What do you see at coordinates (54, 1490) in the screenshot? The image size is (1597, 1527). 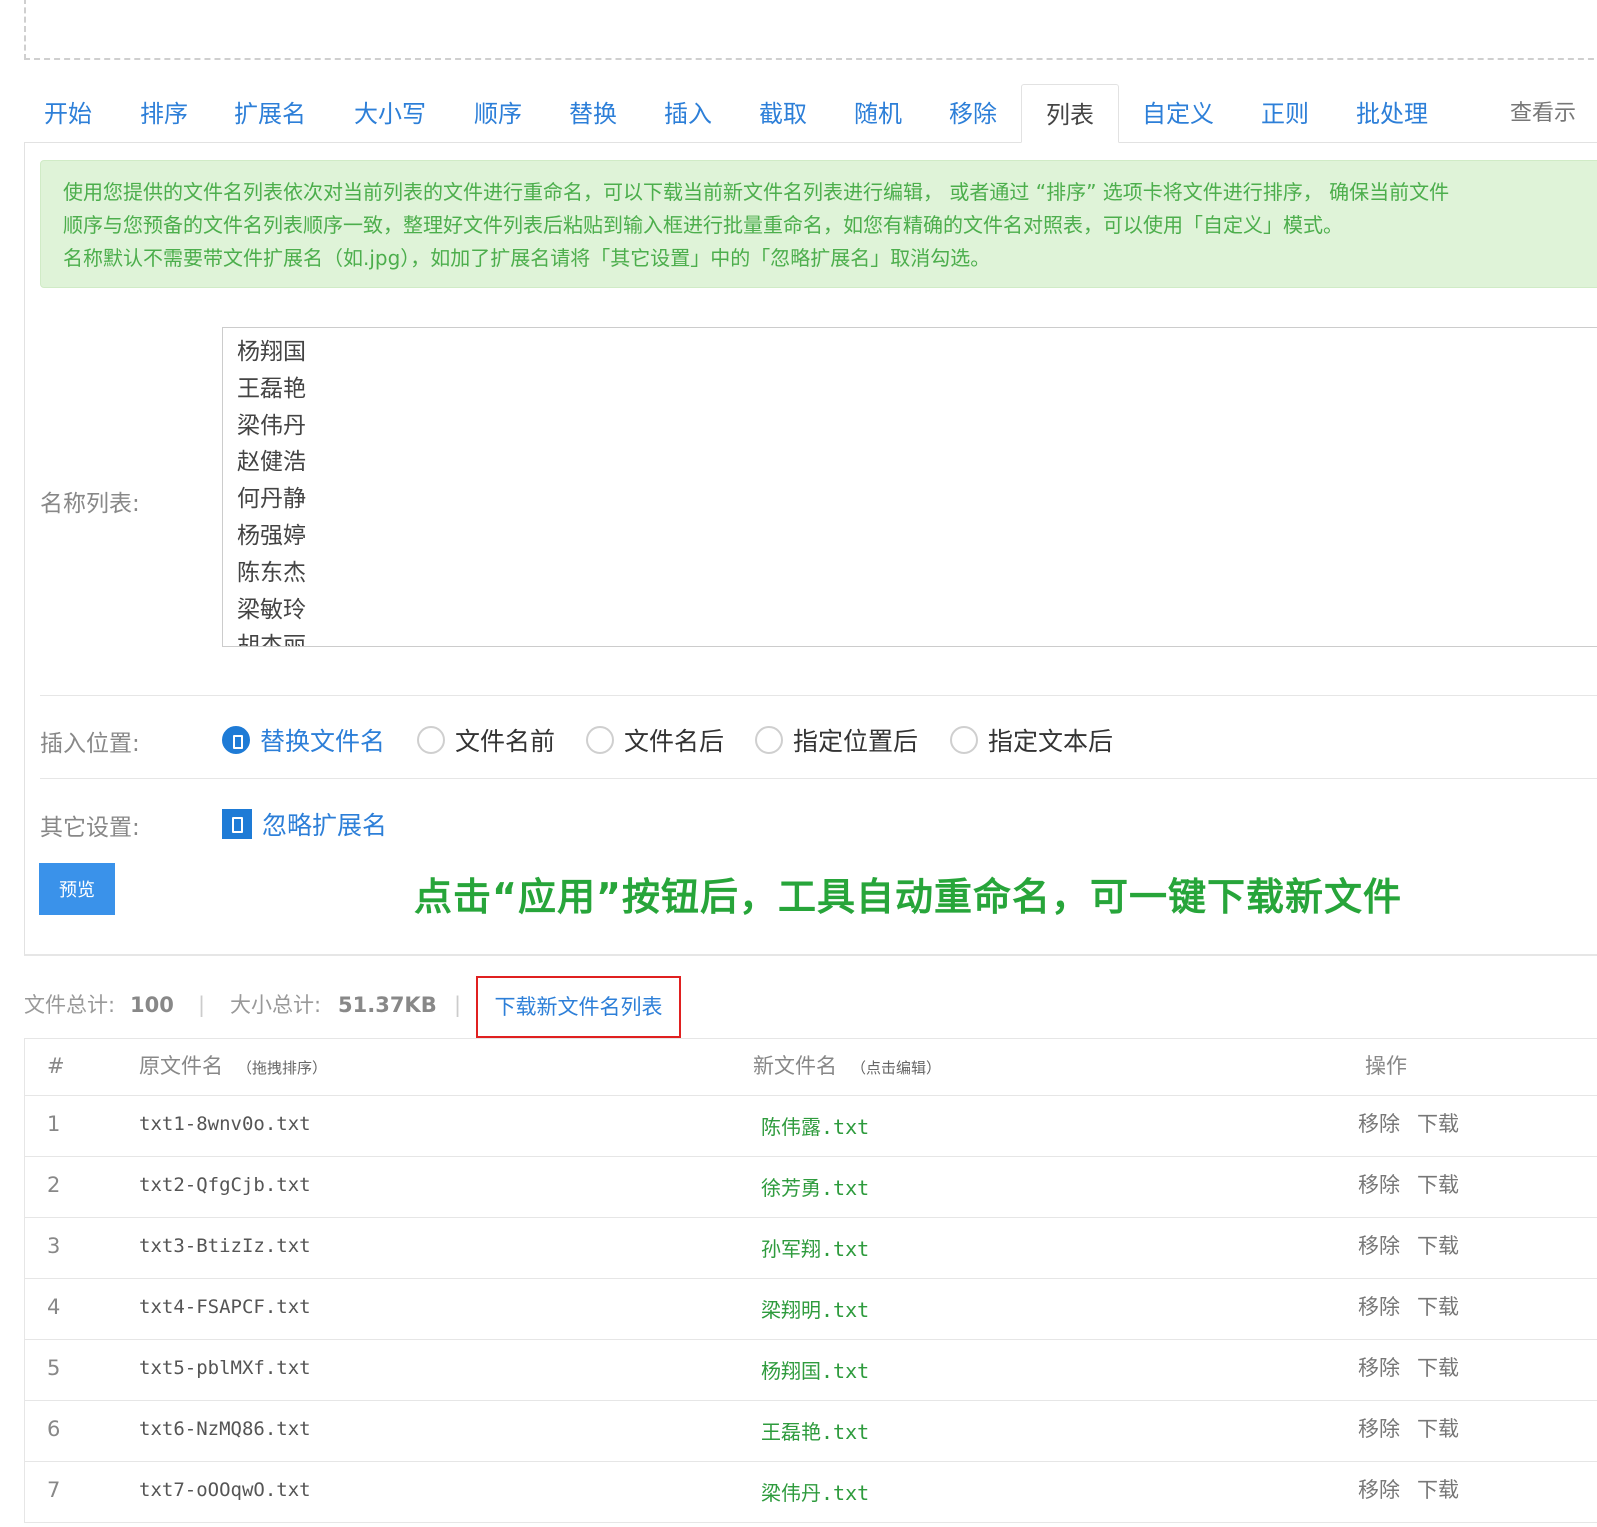 I see `row-num: 7` at bounding box center [54, 1490].